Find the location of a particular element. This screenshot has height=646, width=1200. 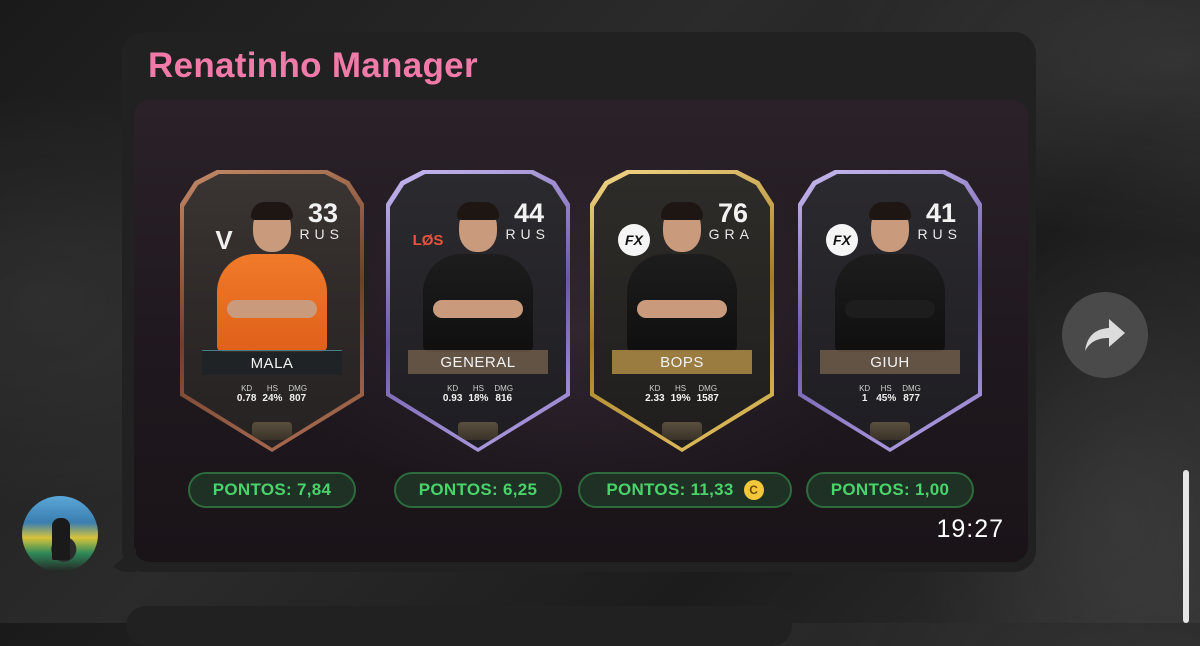

stat-hs: 19% is located at coordinates (680, 398).